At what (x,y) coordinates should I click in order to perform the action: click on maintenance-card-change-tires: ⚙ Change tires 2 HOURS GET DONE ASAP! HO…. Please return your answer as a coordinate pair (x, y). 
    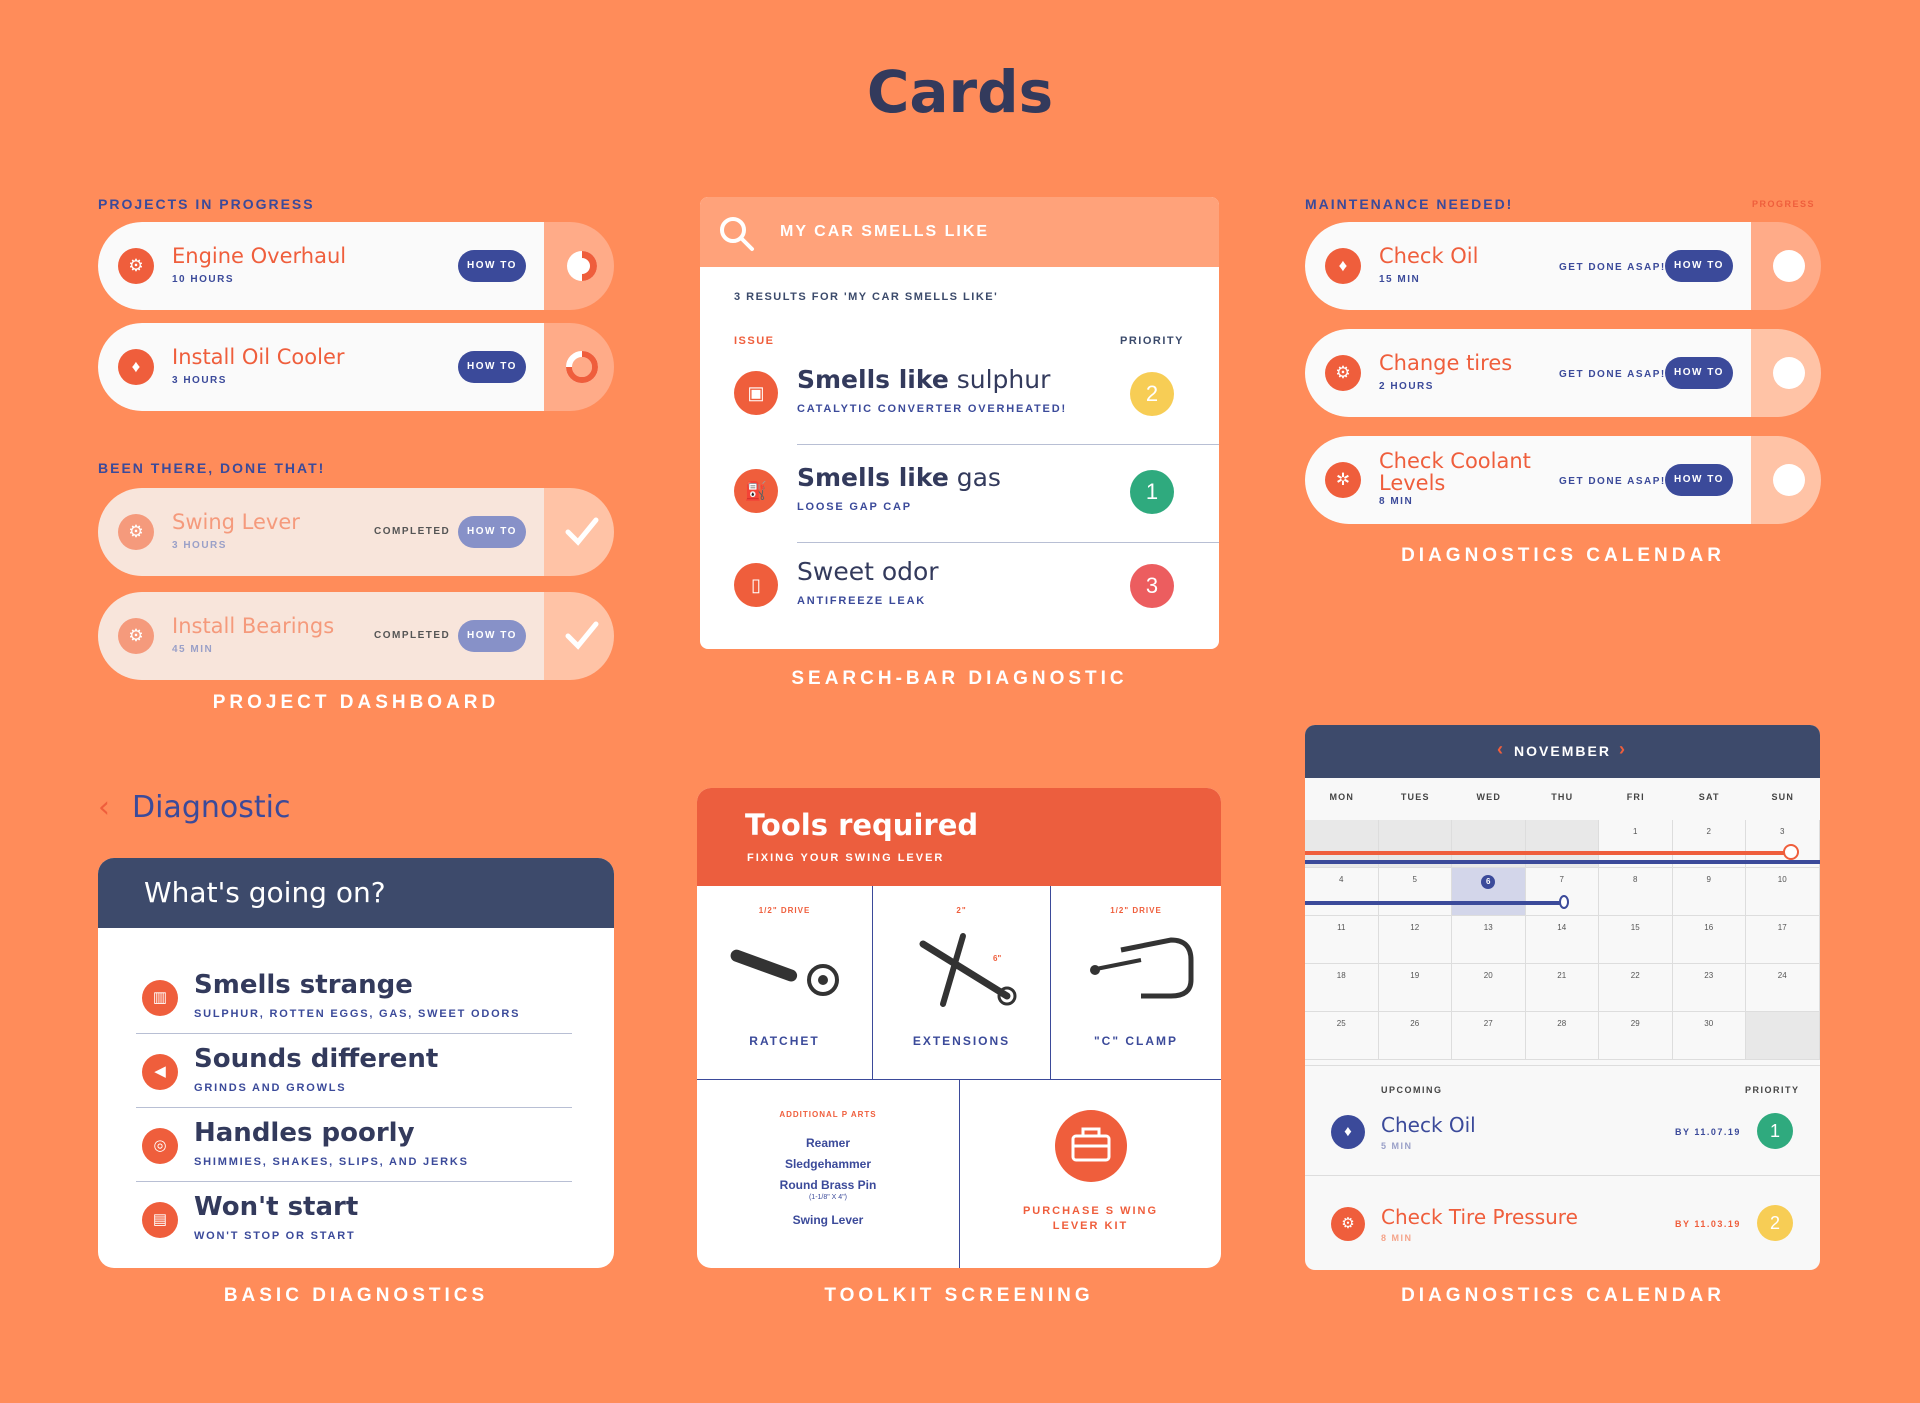
    Looking at the image, I should click on (1563, 373).